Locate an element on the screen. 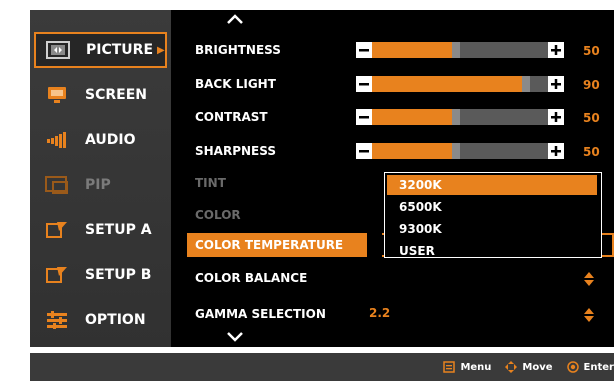 This screenshot has width=614, height=381. color-balance-label: COLOR BALANCE is located at coordinates (251, 278).